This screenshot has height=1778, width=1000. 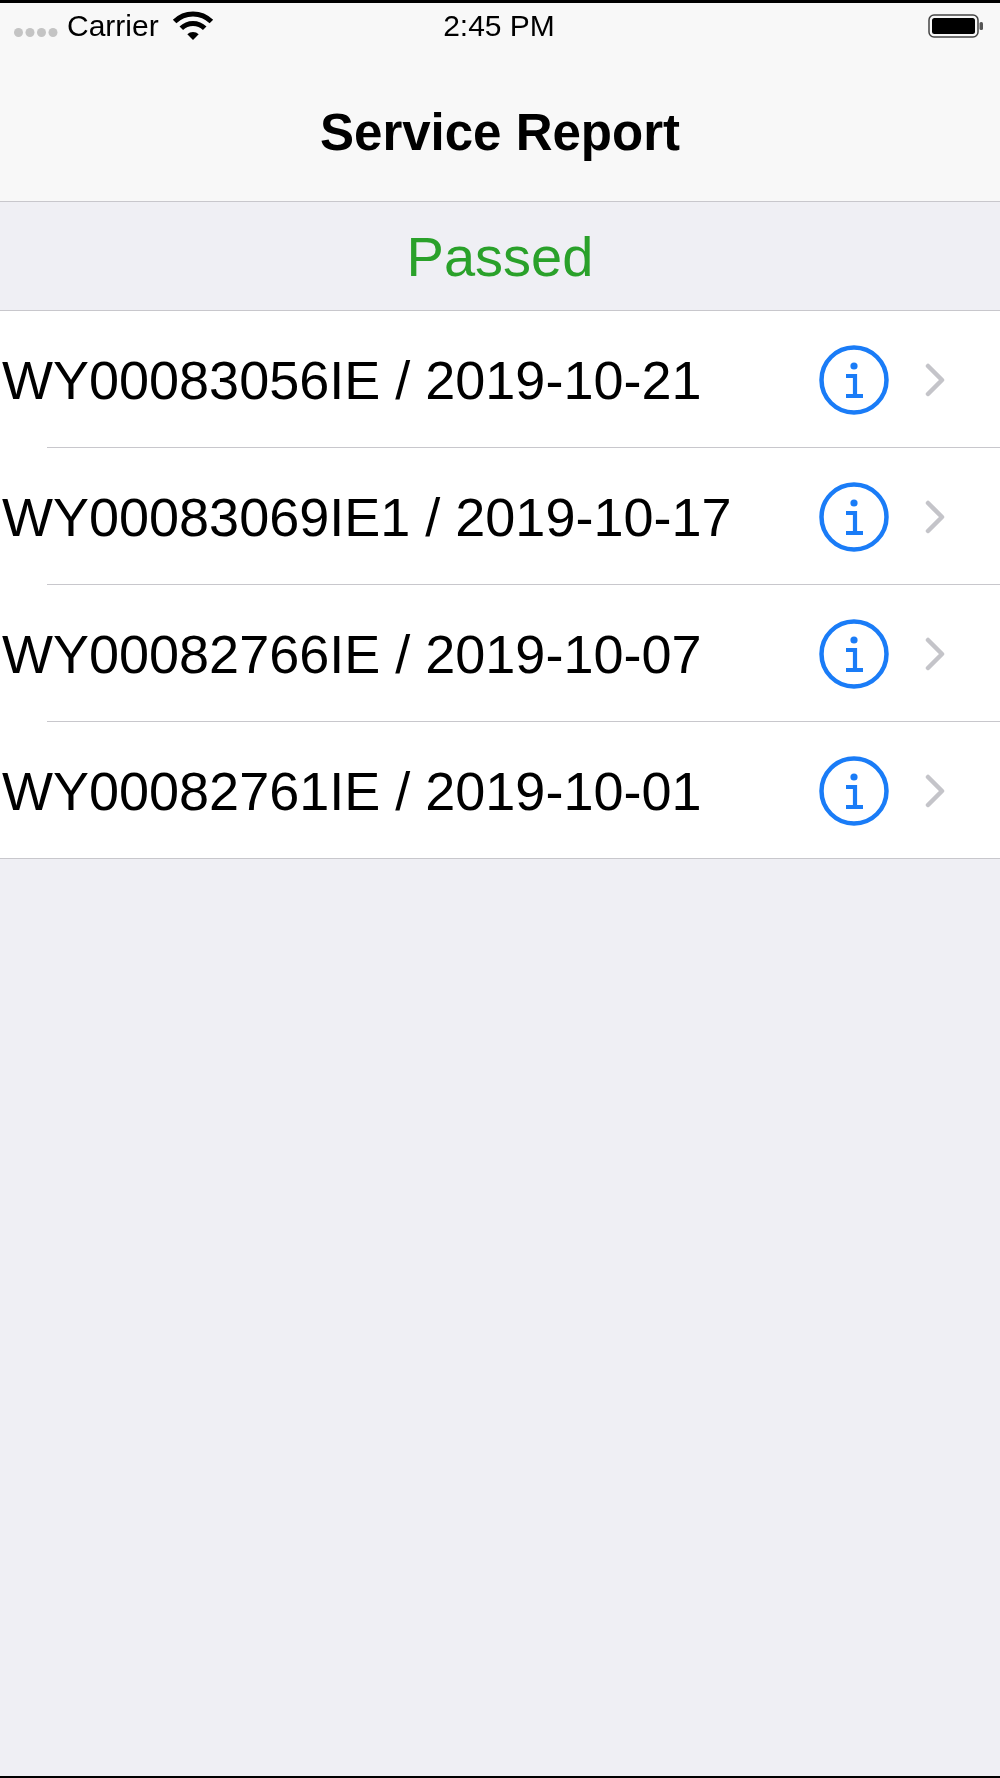 What do you see at coordinates (500, 653) in the screenshot?
I see `report-row: WY00082766IE / 2019-10-07` at bounding box center [500, 653].